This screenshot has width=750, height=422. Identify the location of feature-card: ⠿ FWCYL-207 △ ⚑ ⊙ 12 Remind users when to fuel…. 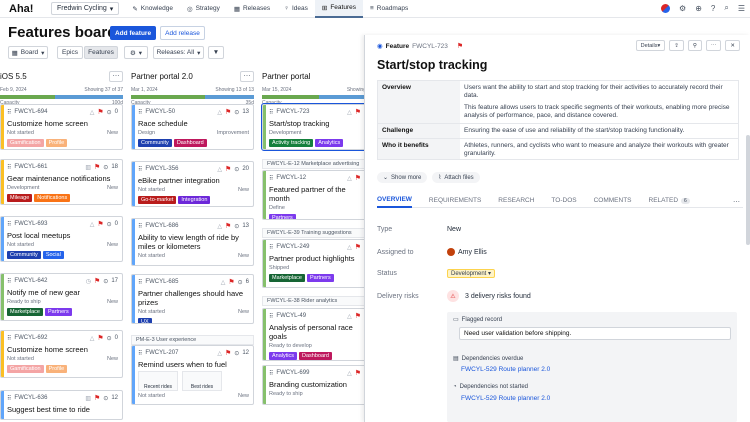
(192, 375).